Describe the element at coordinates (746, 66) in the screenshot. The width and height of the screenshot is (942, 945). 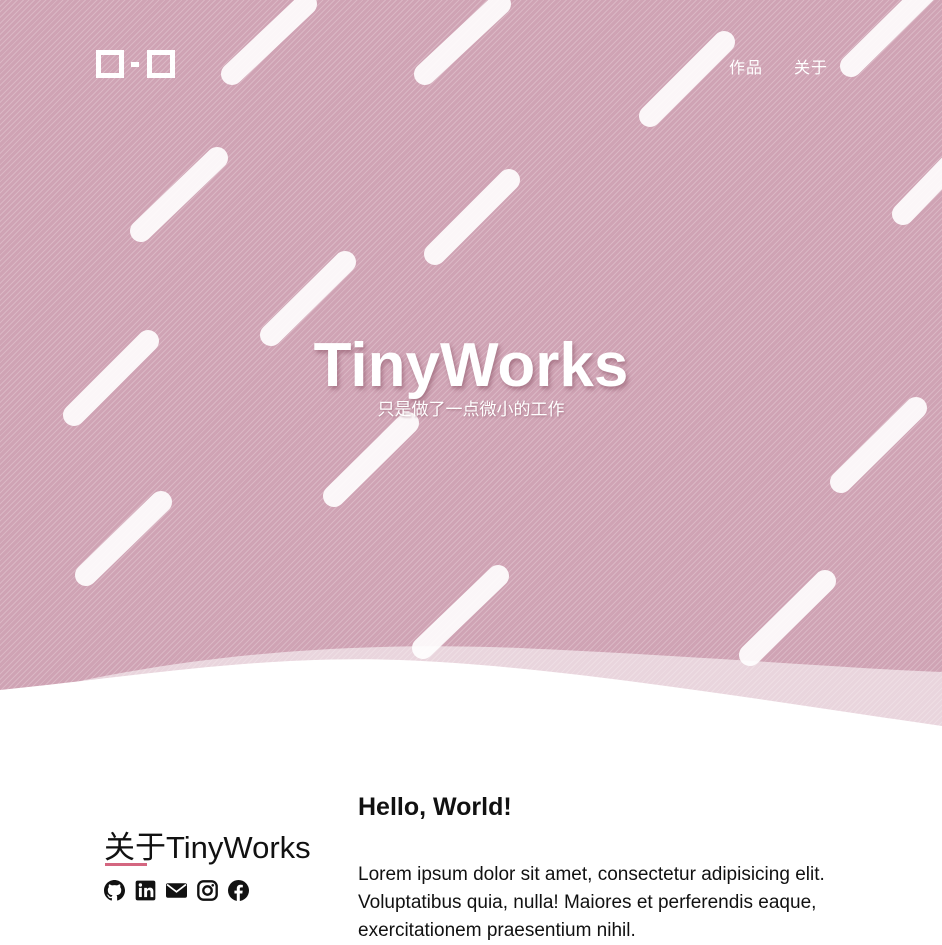
I see `nav-link-works: 作品` at that location.